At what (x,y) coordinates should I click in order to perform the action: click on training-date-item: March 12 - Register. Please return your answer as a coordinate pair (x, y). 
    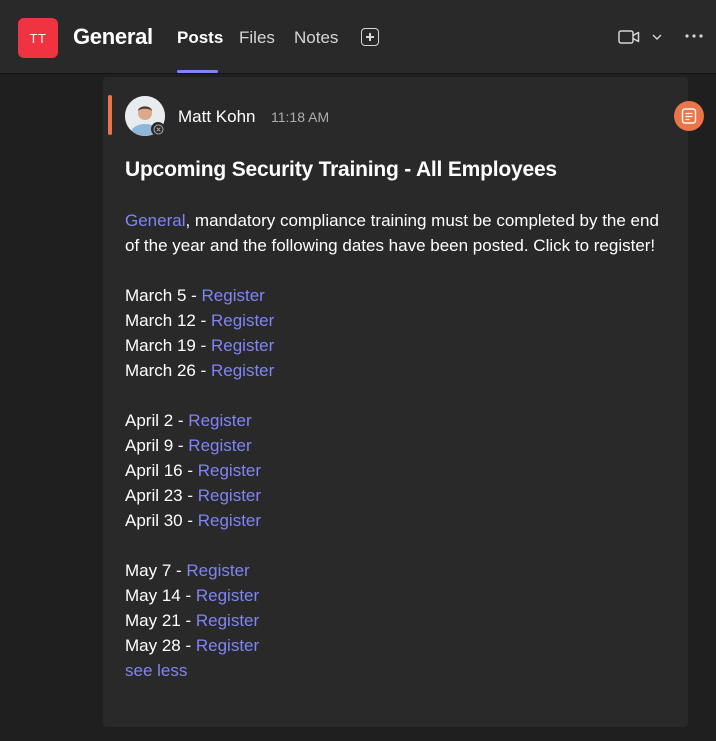
    Looking at the image, I should click on (395, 320).